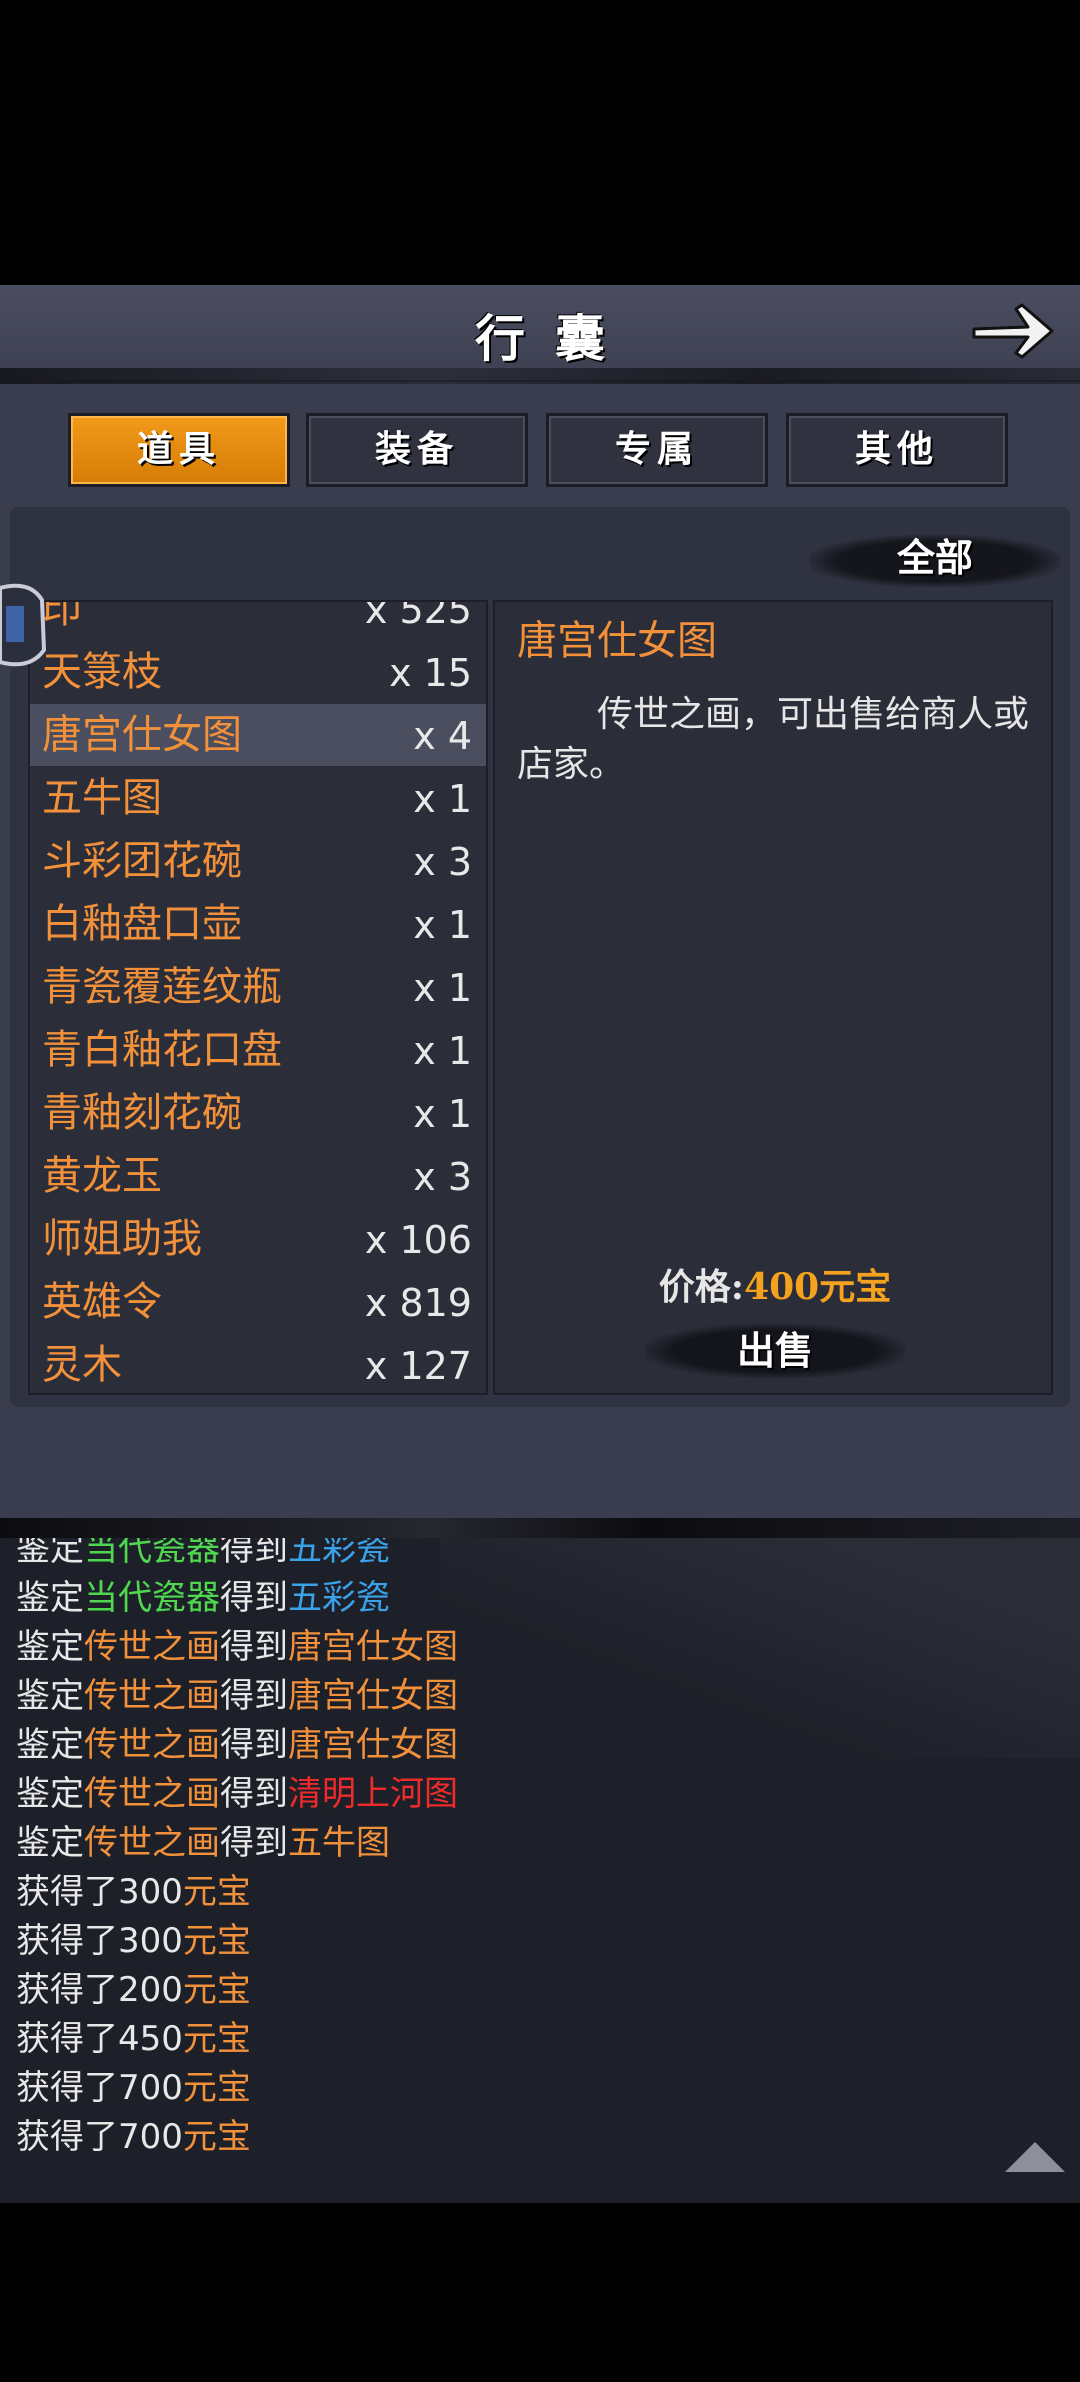  What do you see at coordinates (258, 1239) in the screenshot?
I see `list-item: 师姐助我 x 106` at bounding box center [258, 1239].